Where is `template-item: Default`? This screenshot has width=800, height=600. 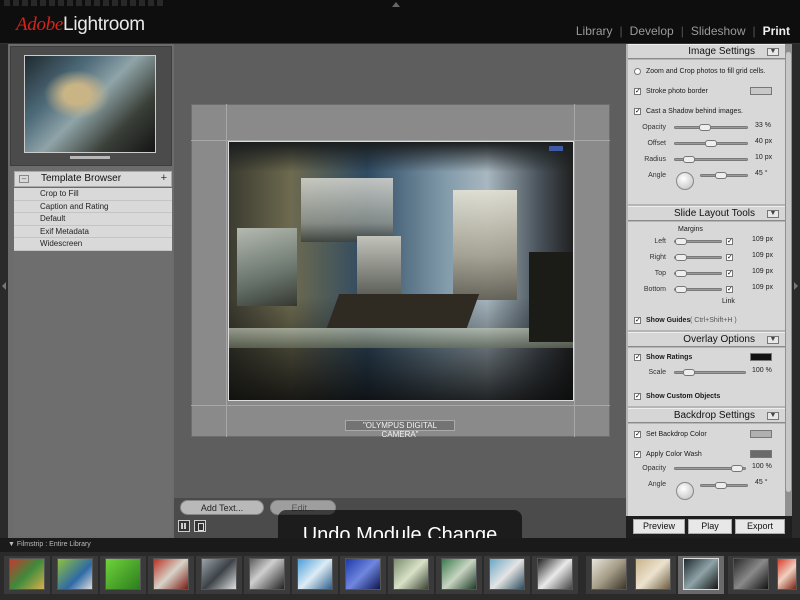 template-item: Default is located at coordinates (93, 219).